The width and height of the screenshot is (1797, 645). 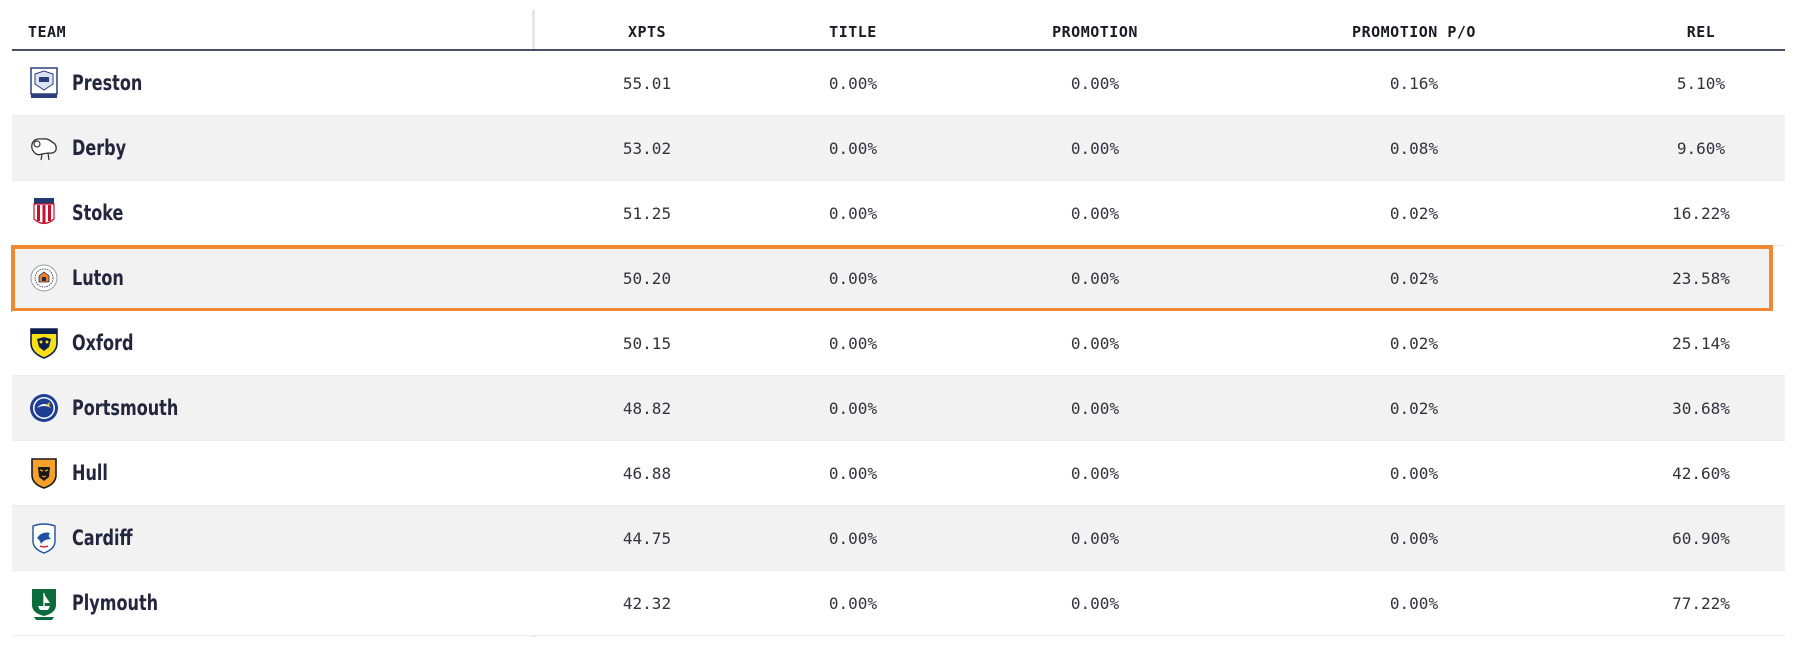 I want to click on team-cell: Preston, so click(x=278, y=83).